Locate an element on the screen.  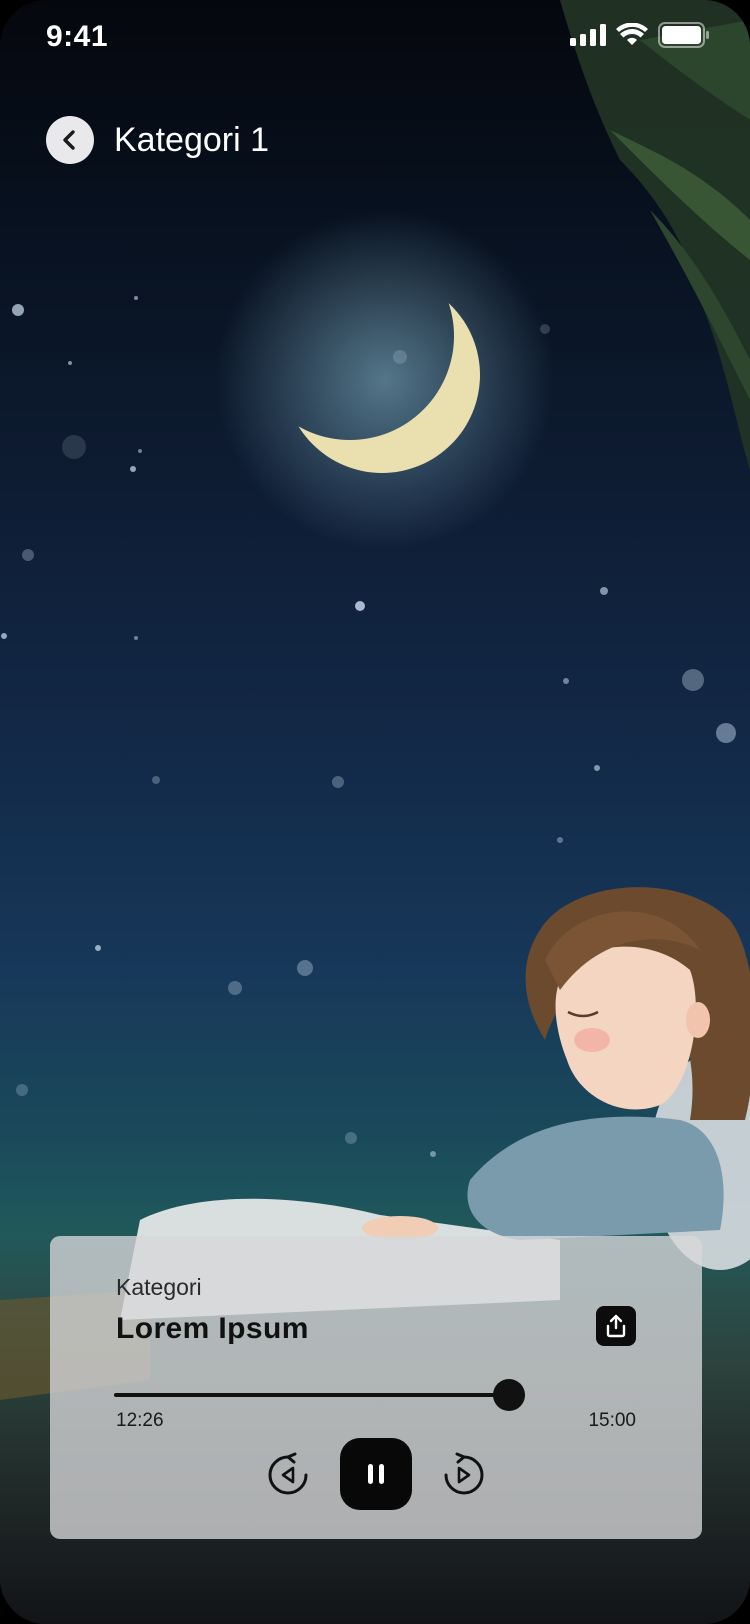
page-header: Kategori 1 is located at coordinates (157, 140).